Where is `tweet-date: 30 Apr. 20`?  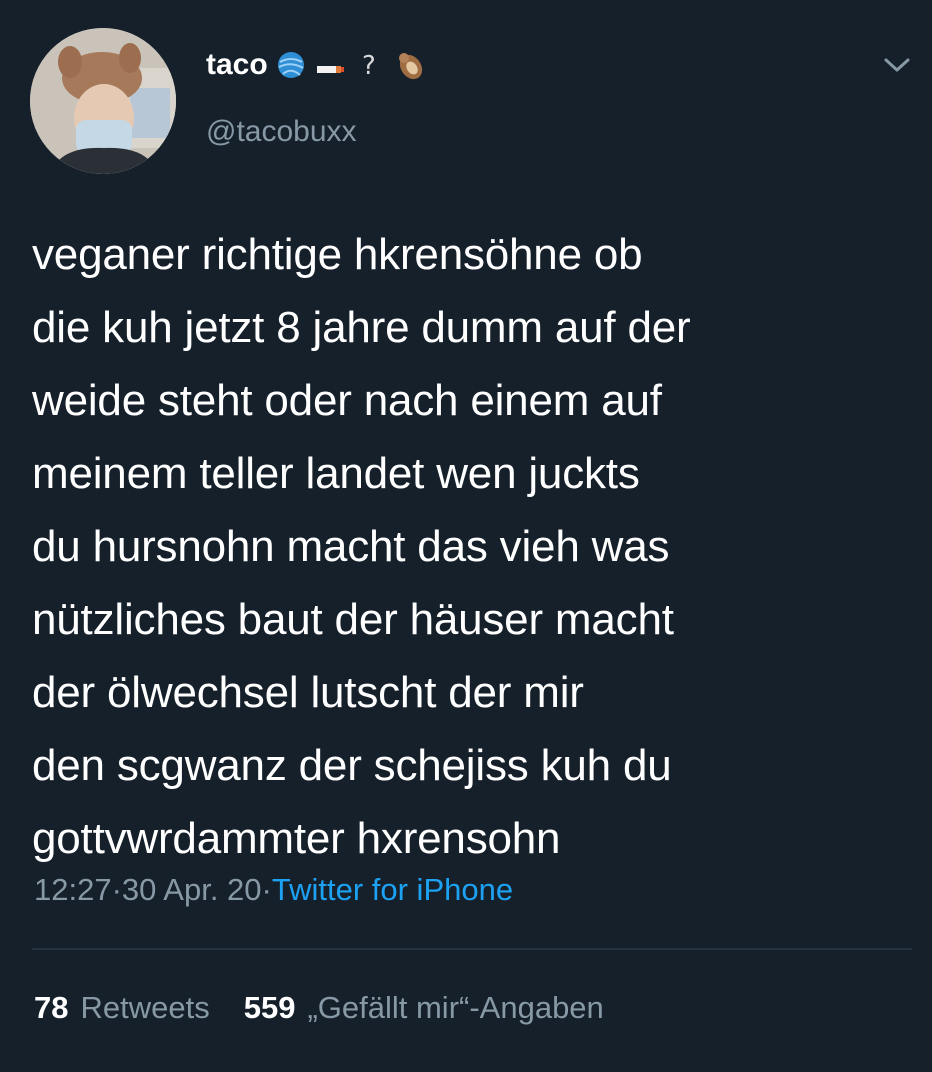
tweet-date: 30 Apr. 20 is located at coordinates (192, 890).